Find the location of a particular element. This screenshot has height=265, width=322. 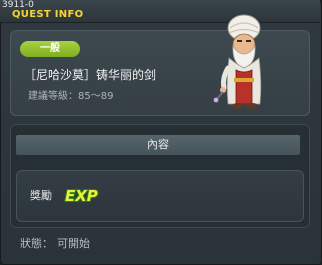

status-label: 狀態： is located at coordinates (36, 243).